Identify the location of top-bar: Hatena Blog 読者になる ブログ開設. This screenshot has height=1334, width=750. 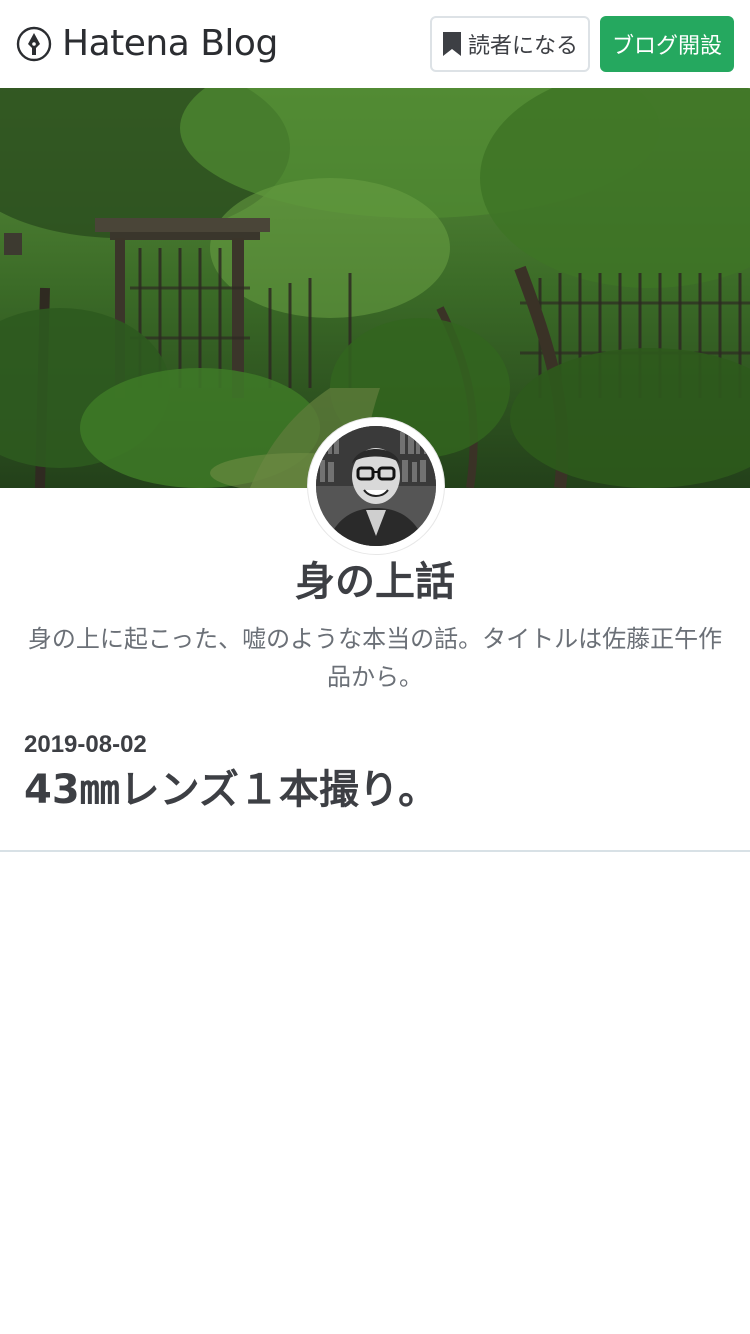
(375, 44).